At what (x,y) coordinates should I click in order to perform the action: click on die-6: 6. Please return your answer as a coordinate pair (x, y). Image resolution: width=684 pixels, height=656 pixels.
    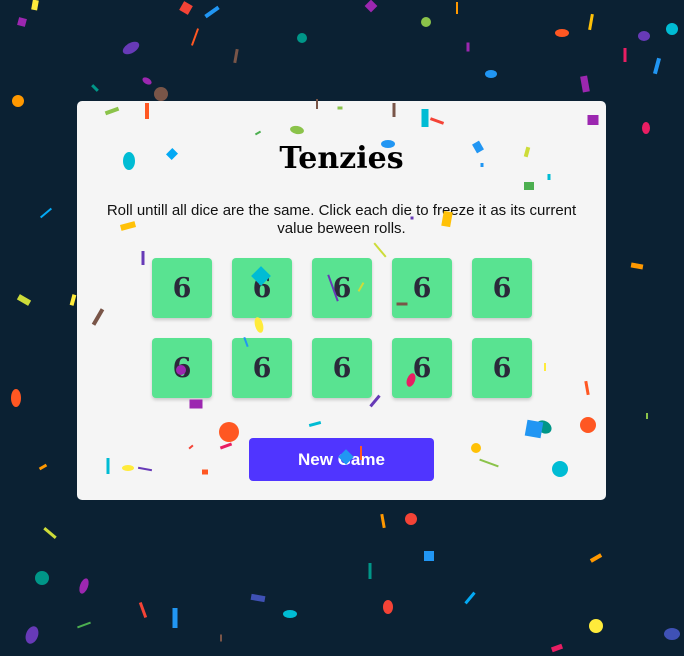
    Looking at the image, I should click on (182, 368).